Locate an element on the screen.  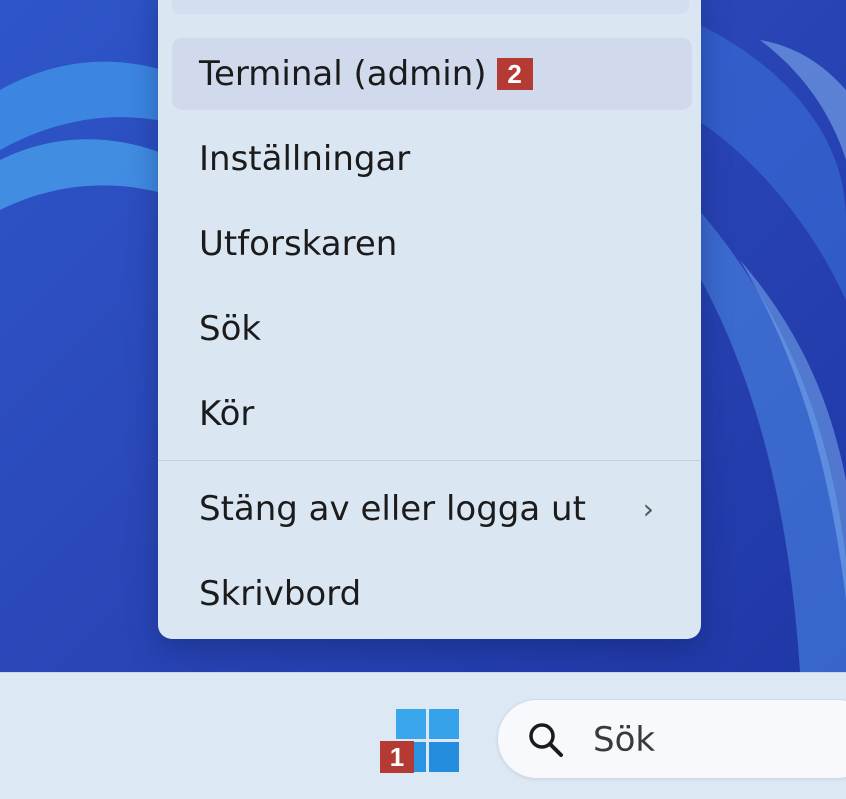
menu-item-skrivbord: Skrivbord is located at coordinates (432, 594).